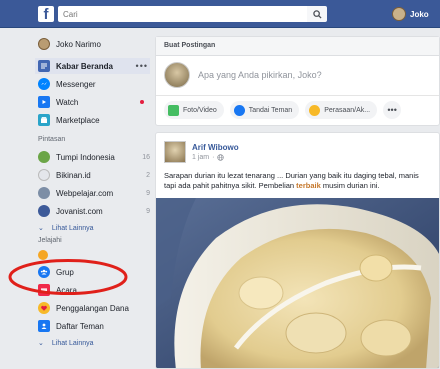 This screenshot has height=369, width=440. Describe the element at coordinates (173, 110) in the screenshot. I see `photo-icon` at that location.